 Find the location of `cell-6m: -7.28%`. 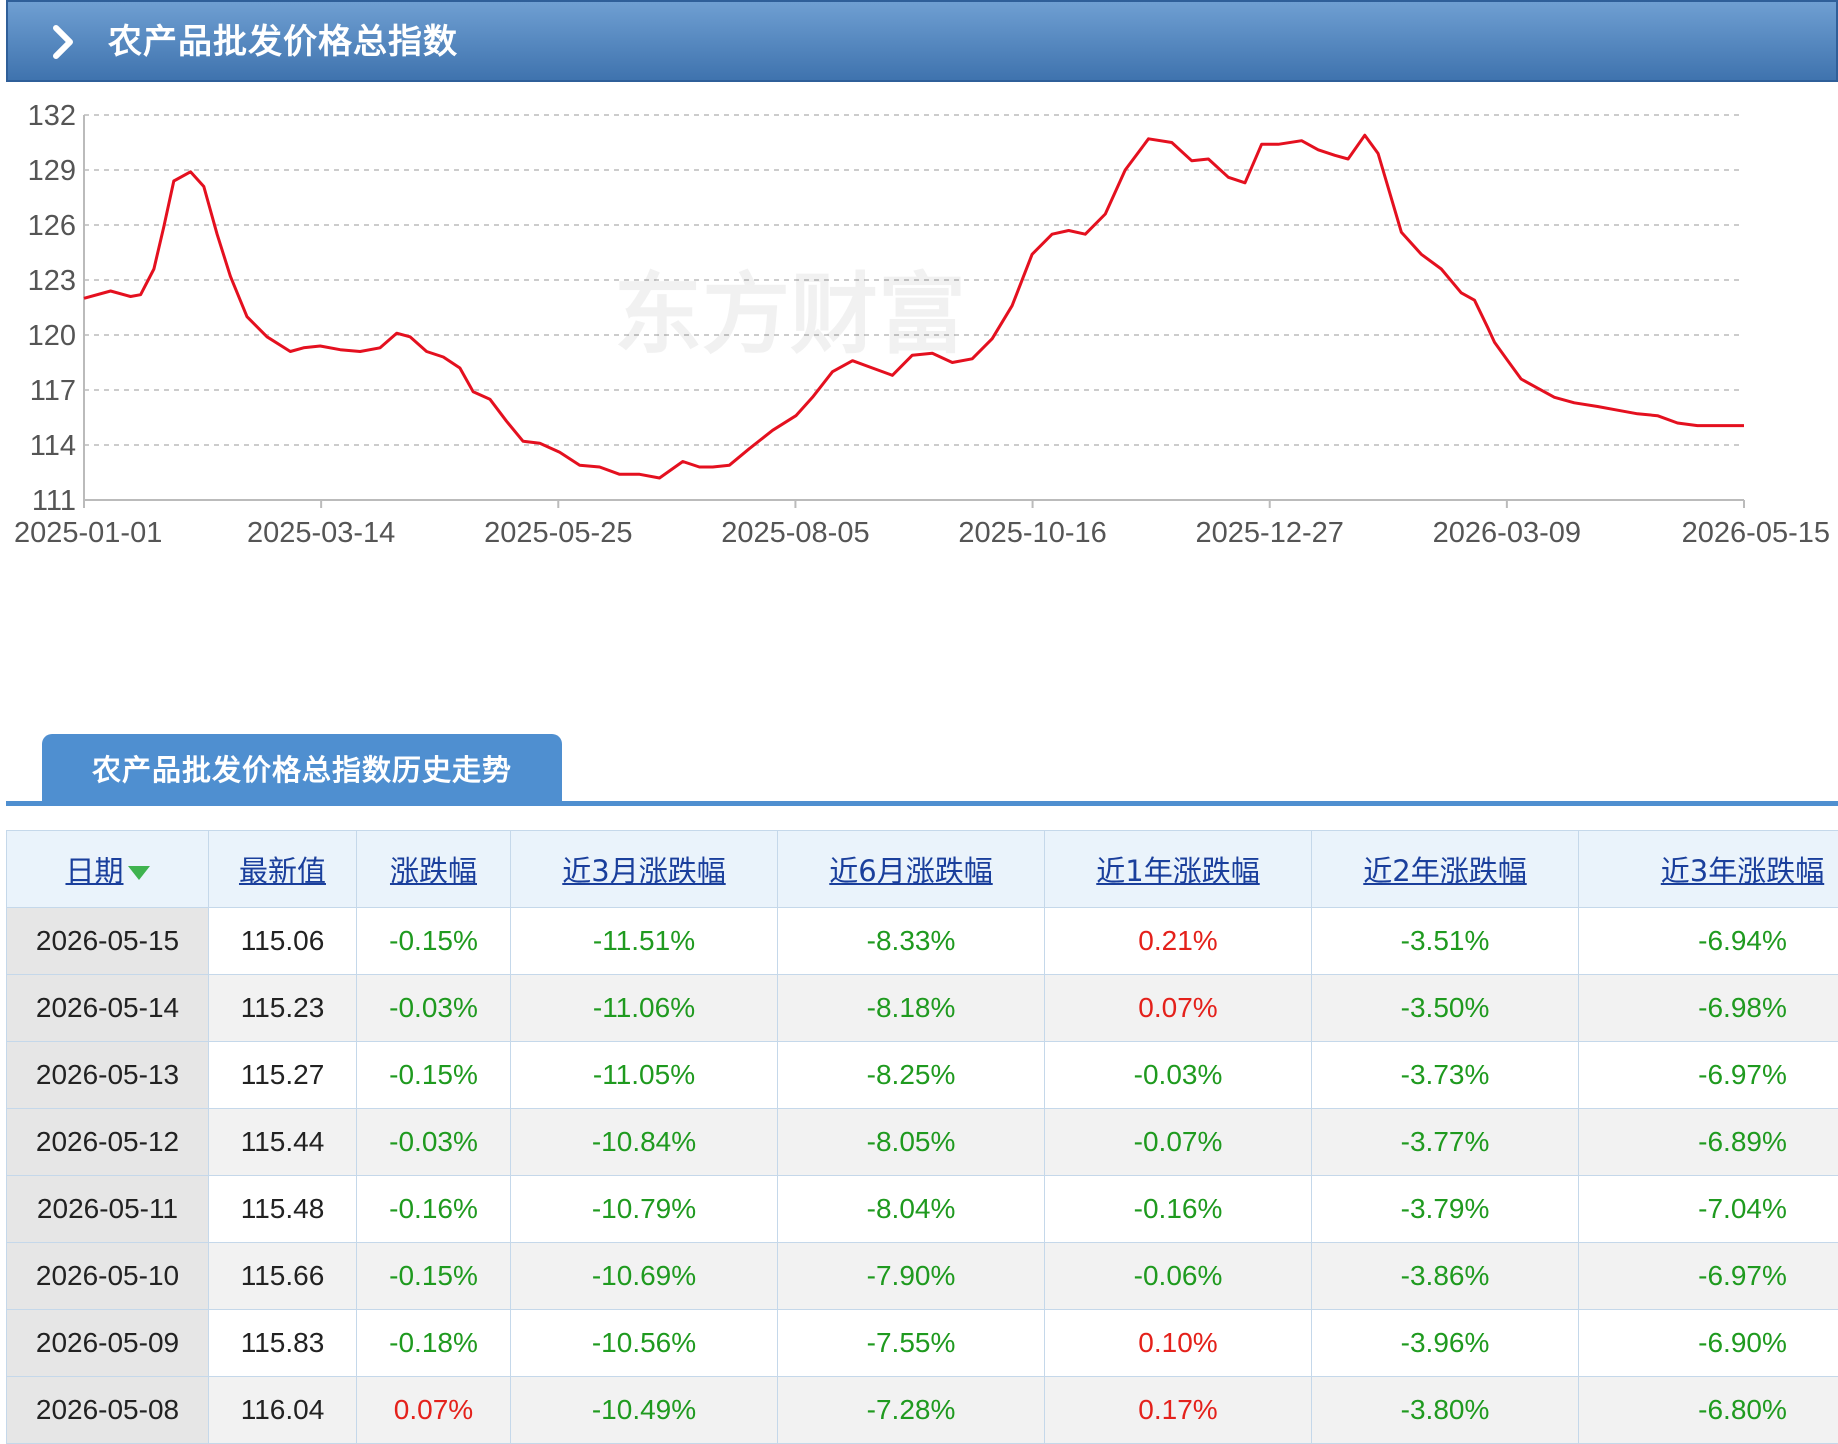

cell-6m: -7.28% is located at coordinates (911, 1410).